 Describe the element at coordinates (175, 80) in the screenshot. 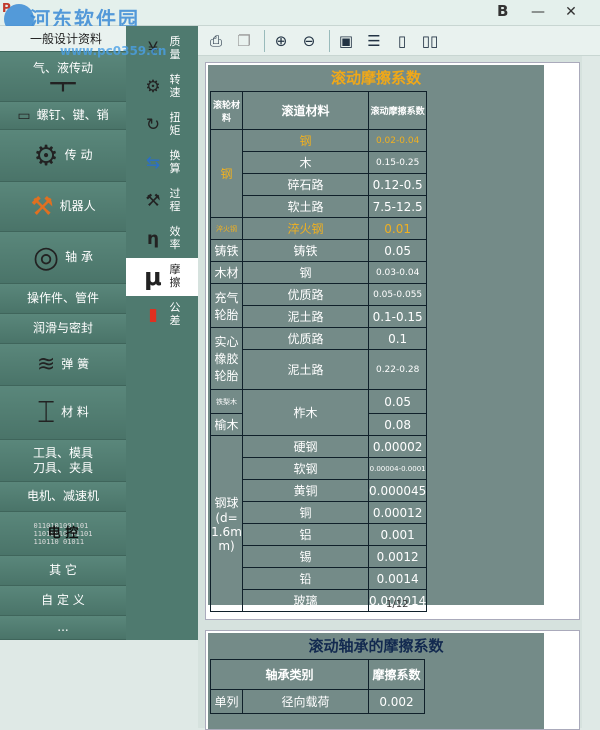

I see `sub-label: 转` at that location.